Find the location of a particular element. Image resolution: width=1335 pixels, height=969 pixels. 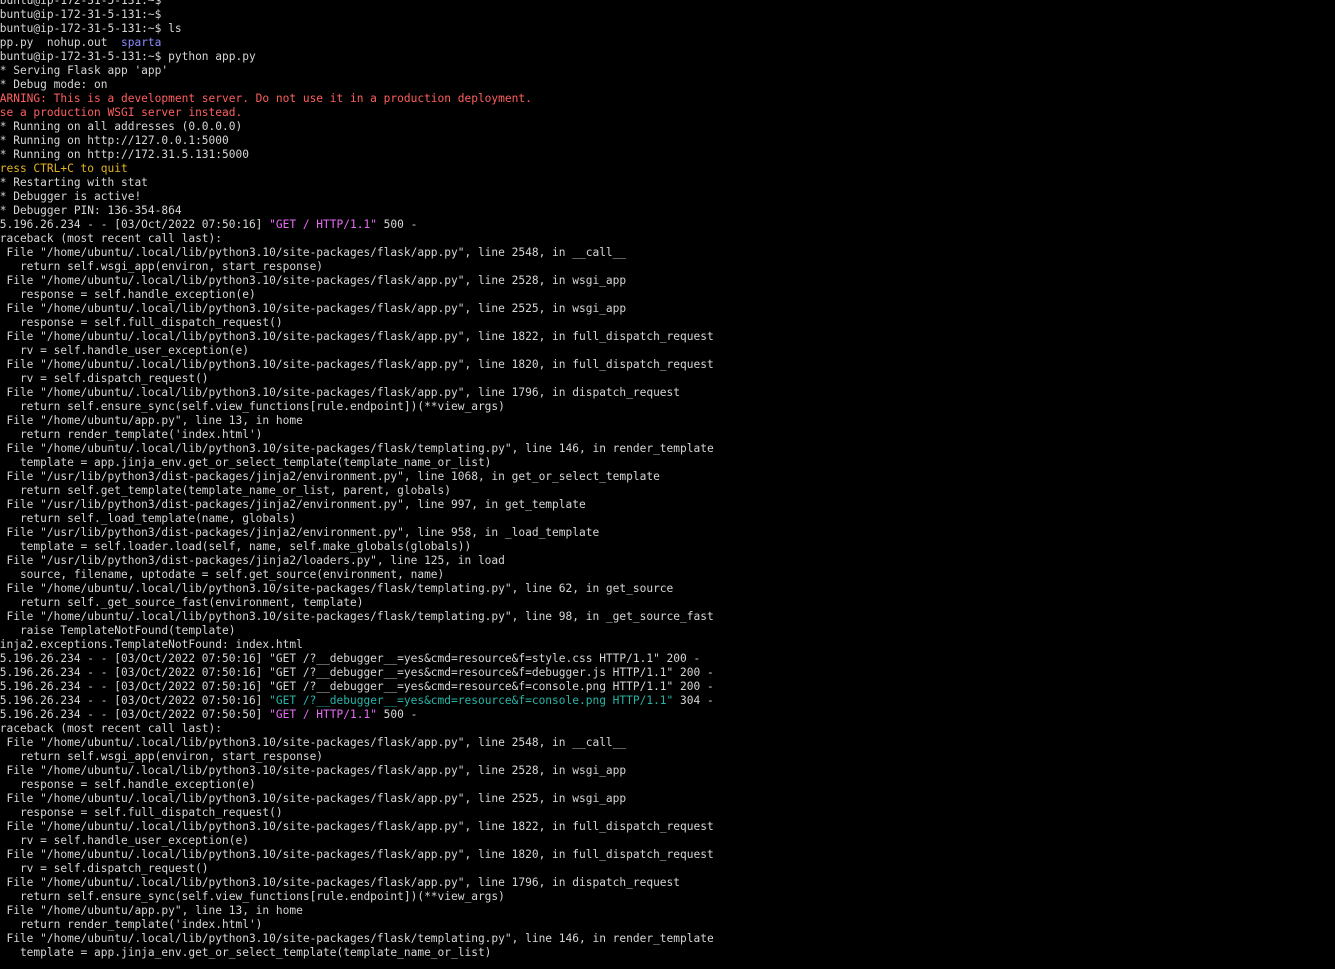

terminal-line: * Restarting with stat is located at coordinates (667, 183).